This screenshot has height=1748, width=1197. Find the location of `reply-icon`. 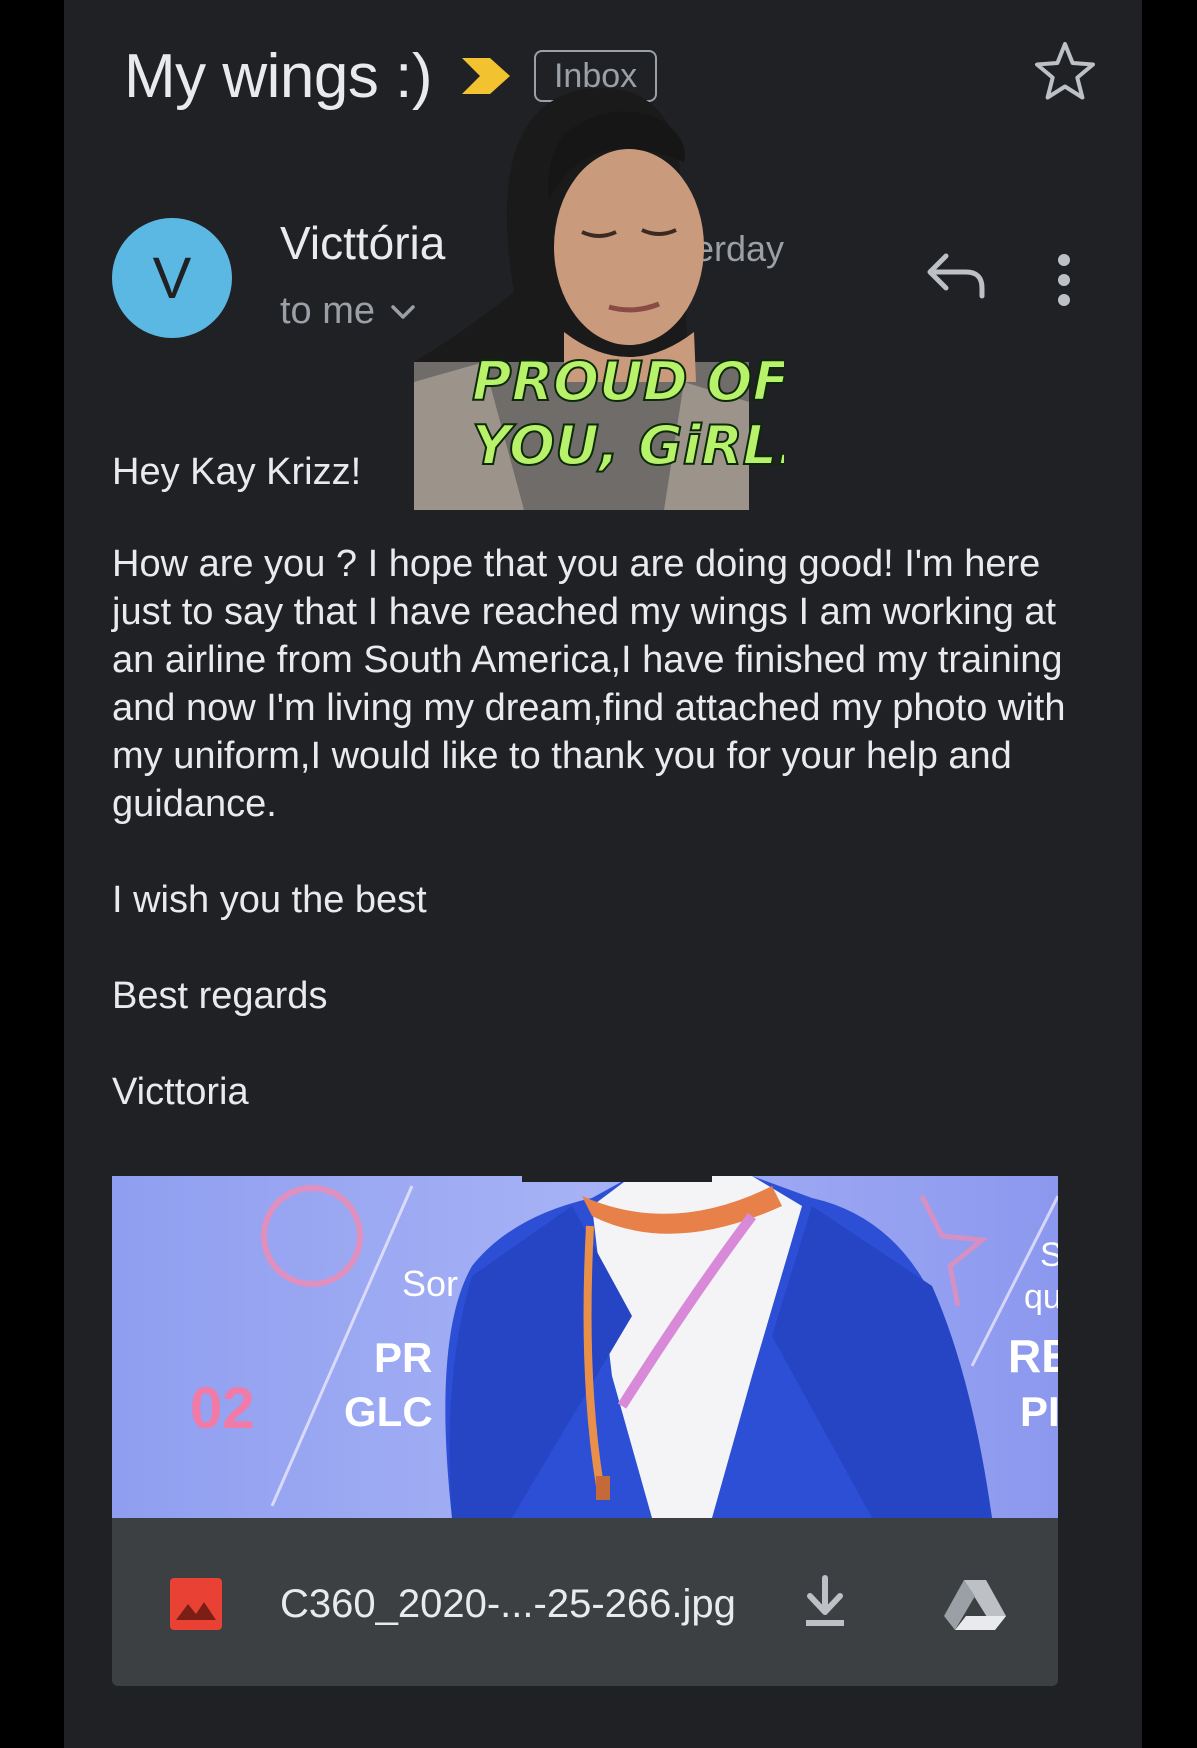

reply-icon is located at coordinates (957, 274).